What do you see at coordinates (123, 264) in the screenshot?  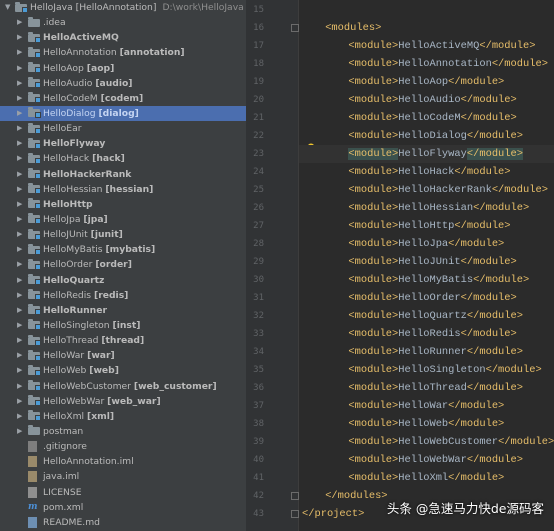 I see `tree-item: ▶ HelloOrder [order]` at bounding box center [123, 264].